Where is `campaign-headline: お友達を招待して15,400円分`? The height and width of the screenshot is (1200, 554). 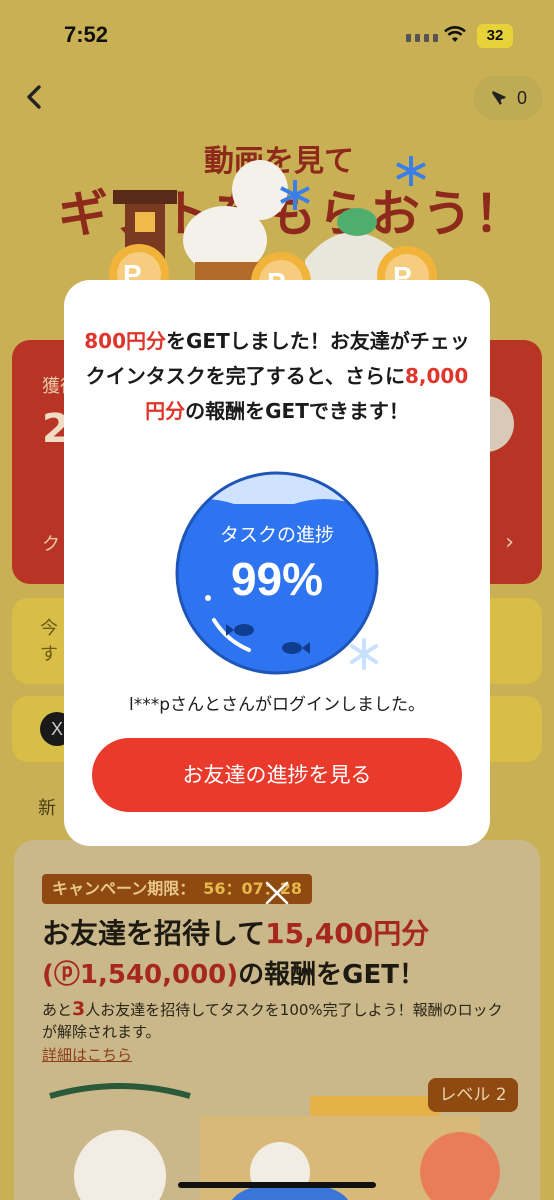
campaign-headline: お友達を招待して15,400円分 is located at coordinates (235, 932).